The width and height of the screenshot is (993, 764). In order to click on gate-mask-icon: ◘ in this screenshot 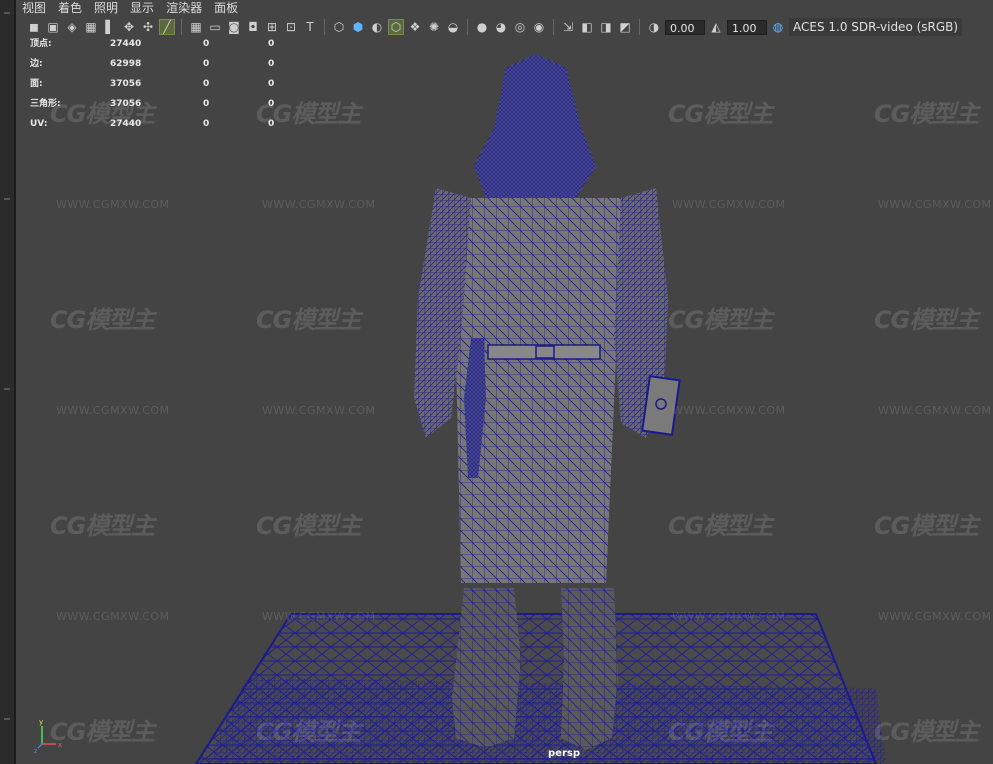, I will do `click(253, 27)`.